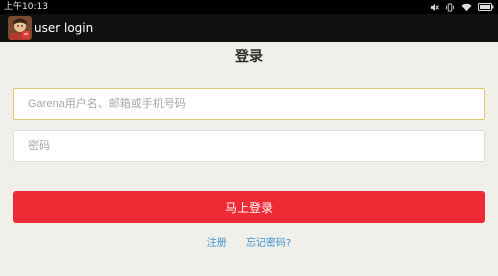  Describe the element at coordinates (249, 104) in the screenshot. I see `username-input` at that location.